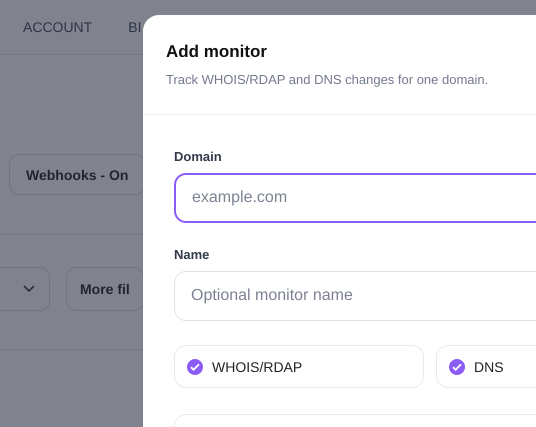 This screenshot has width=536, height=427. I want to click on field-label: Name, so click(192, 254).